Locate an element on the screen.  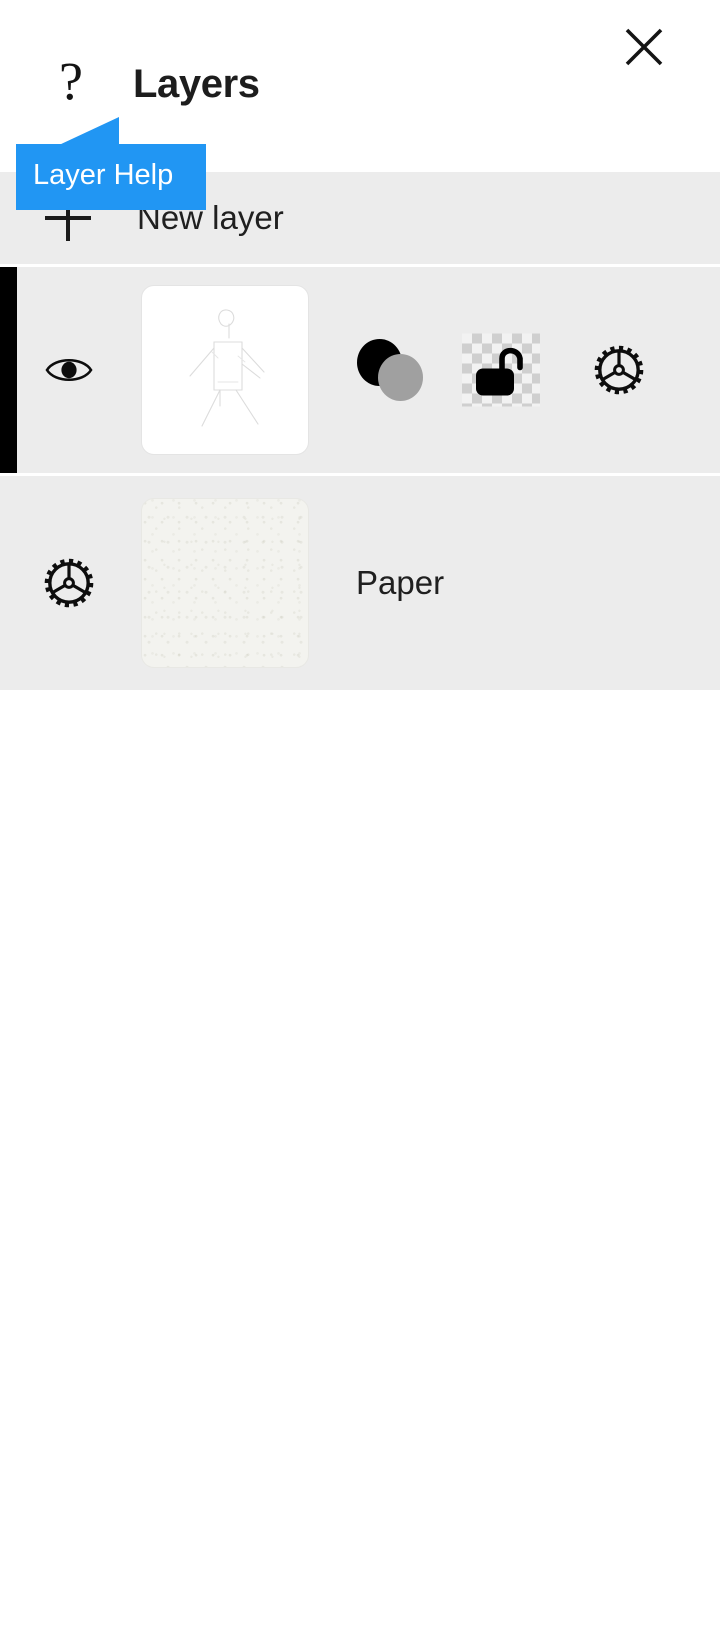
close-icon is located at coordinates (644, 47).